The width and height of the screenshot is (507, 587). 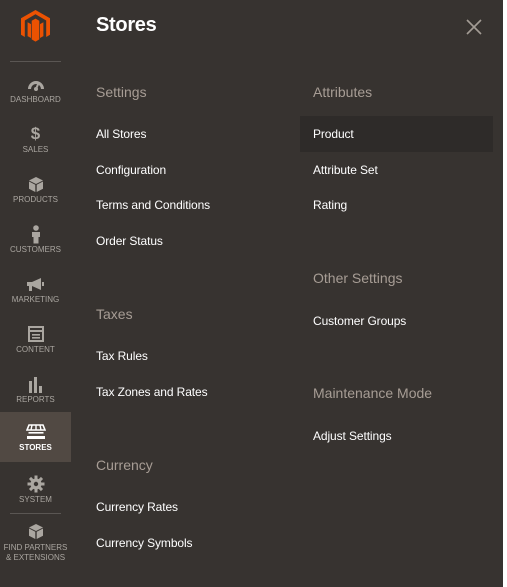 What do you see at coordinates (35, 86) in the screenshot?
I see `dashboard-icon` at bounding box center [35, 86].